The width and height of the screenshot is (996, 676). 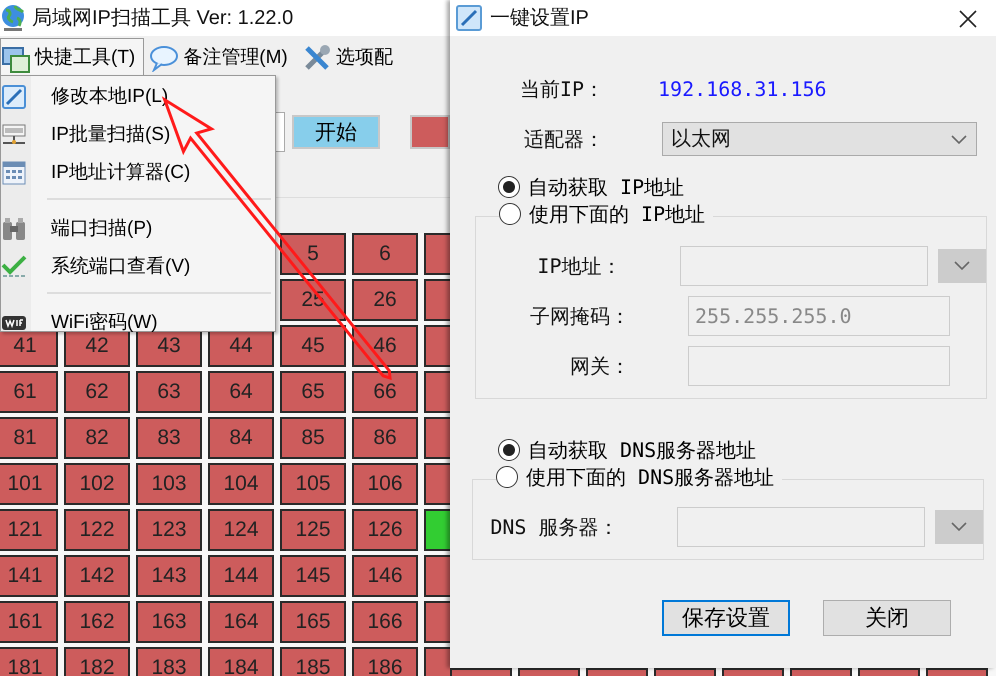 I want to click on menu-item: 备注管理(M), so click(x=222, y=58).